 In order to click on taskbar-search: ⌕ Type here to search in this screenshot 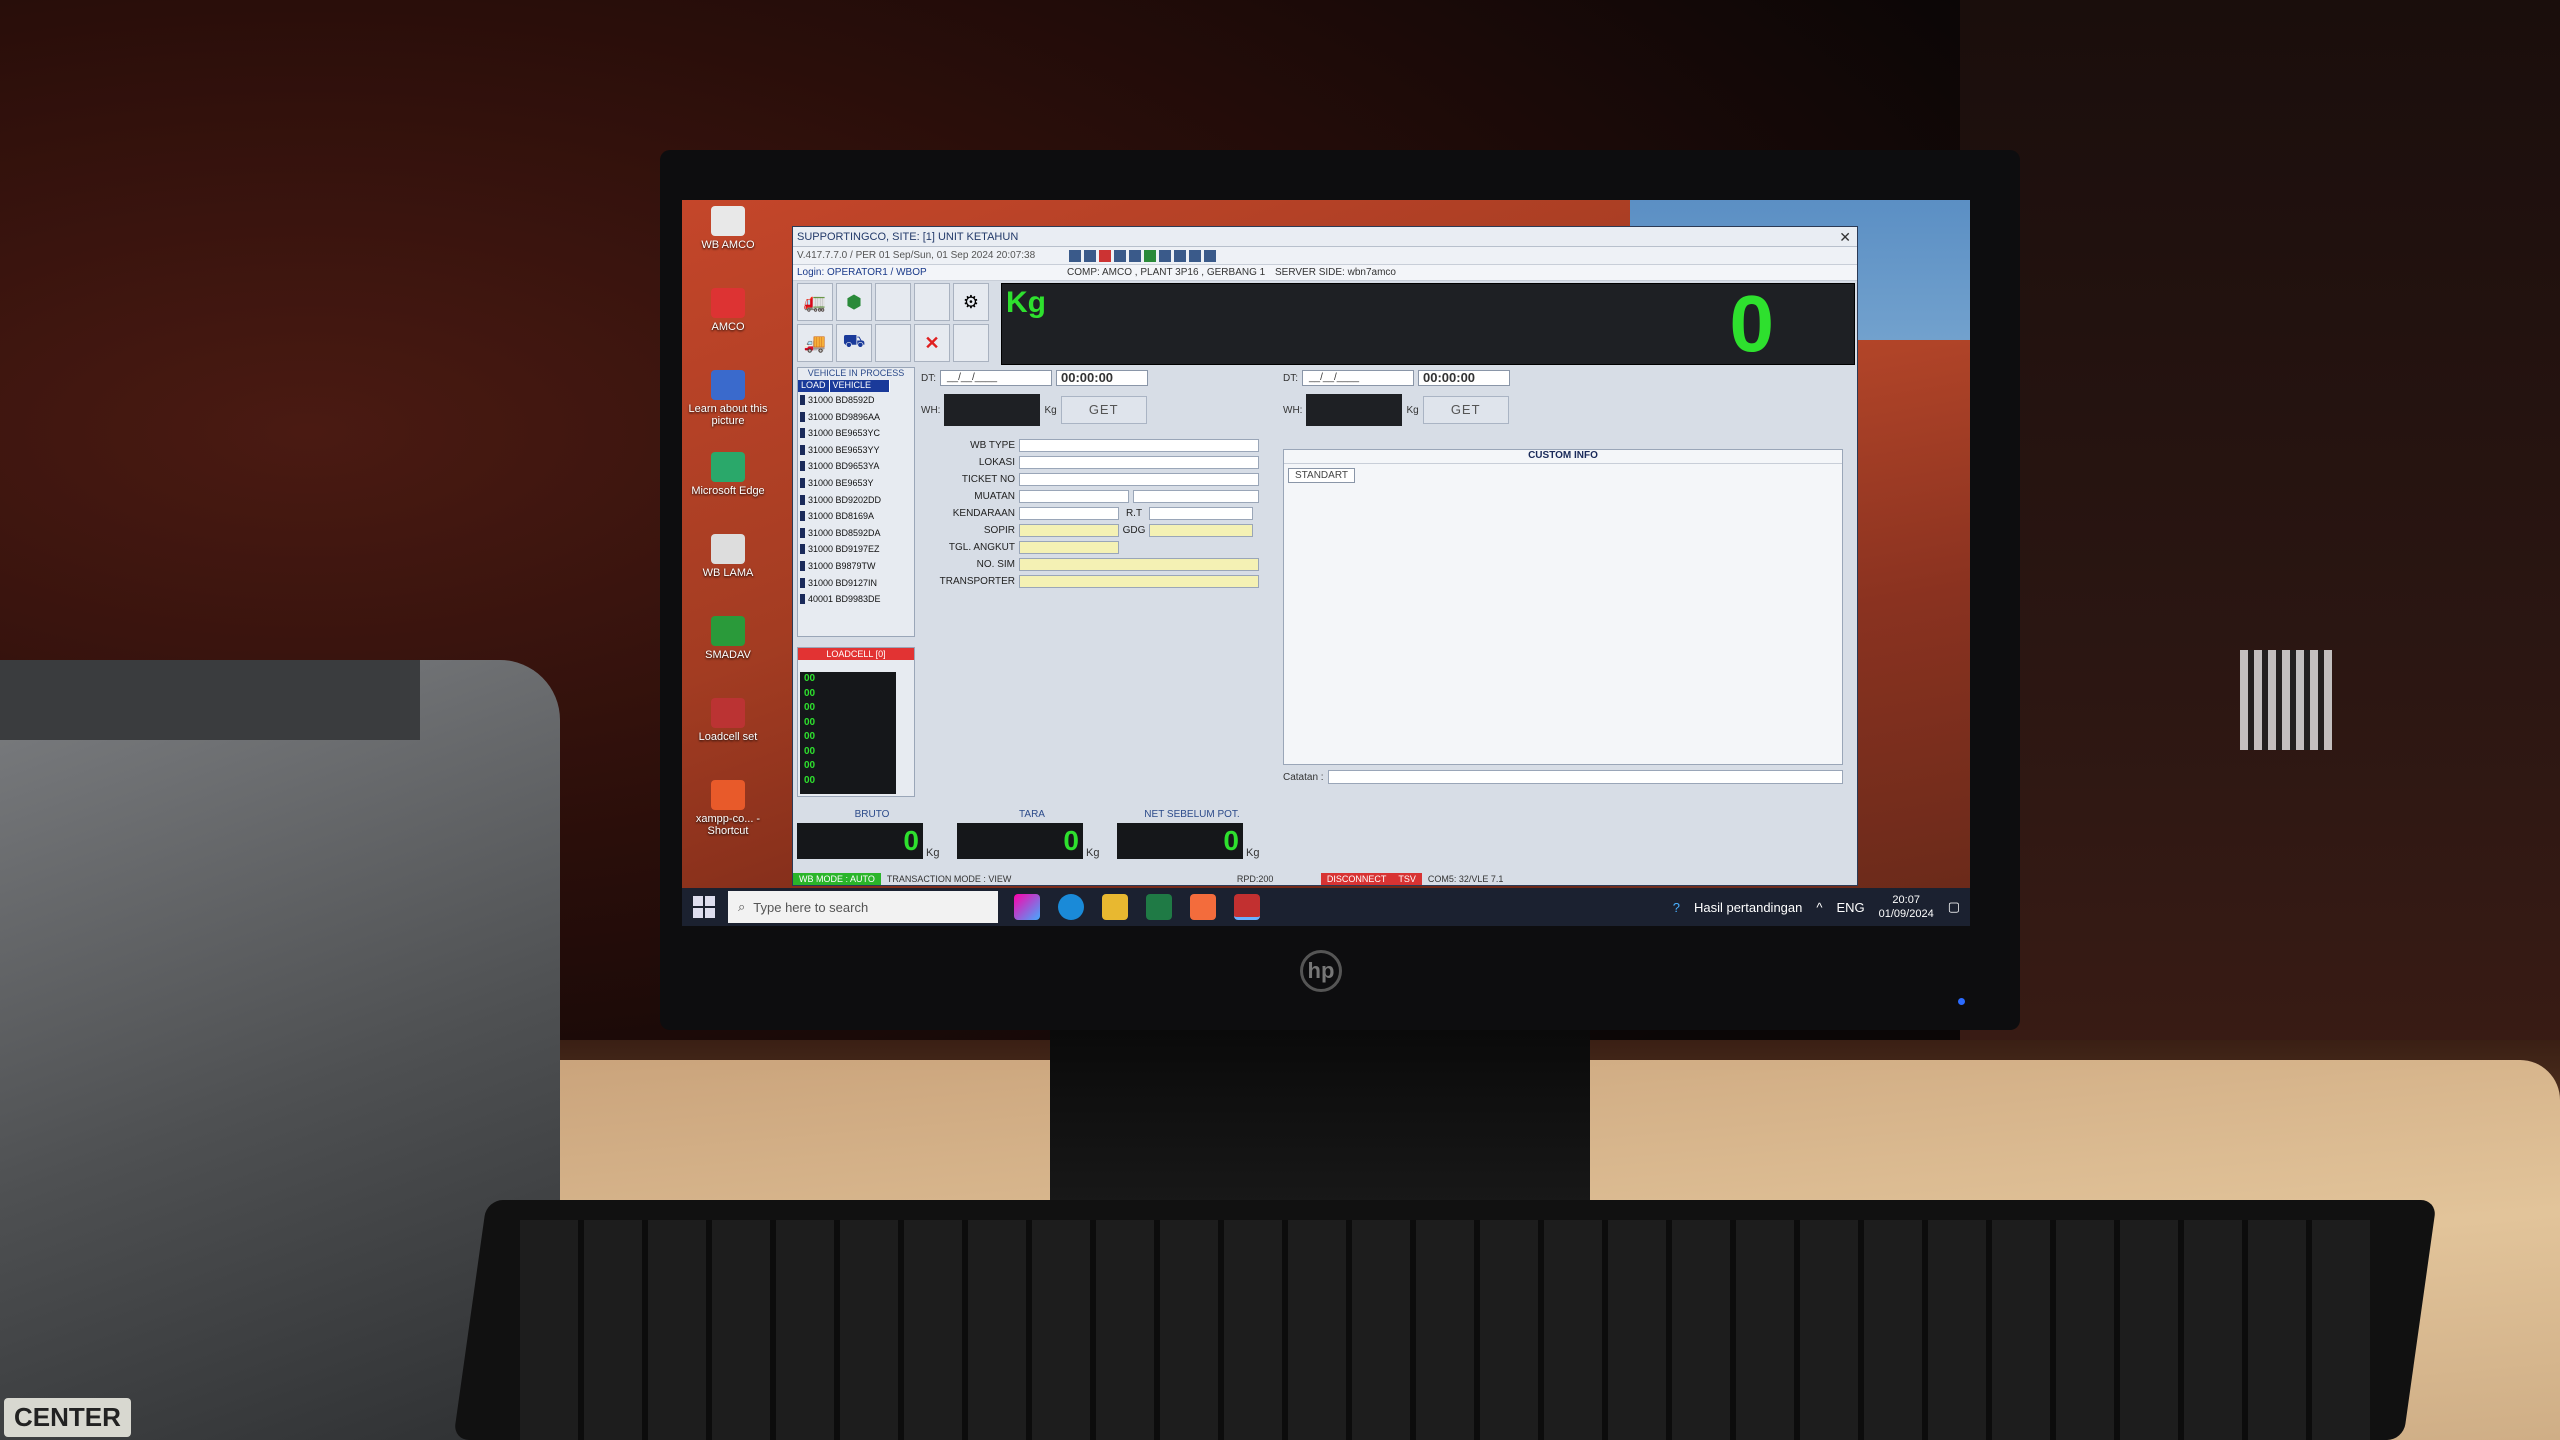, I will do `click(863, 907)`.